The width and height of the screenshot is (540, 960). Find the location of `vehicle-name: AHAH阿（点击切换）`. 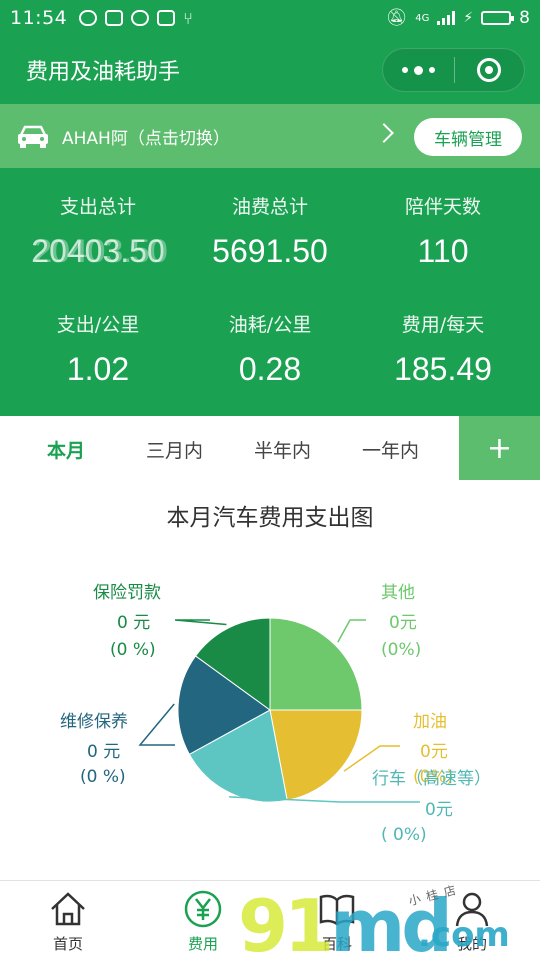

vehicle-name: AHAH阿（点击切换） is located at coordinates (146, 136).